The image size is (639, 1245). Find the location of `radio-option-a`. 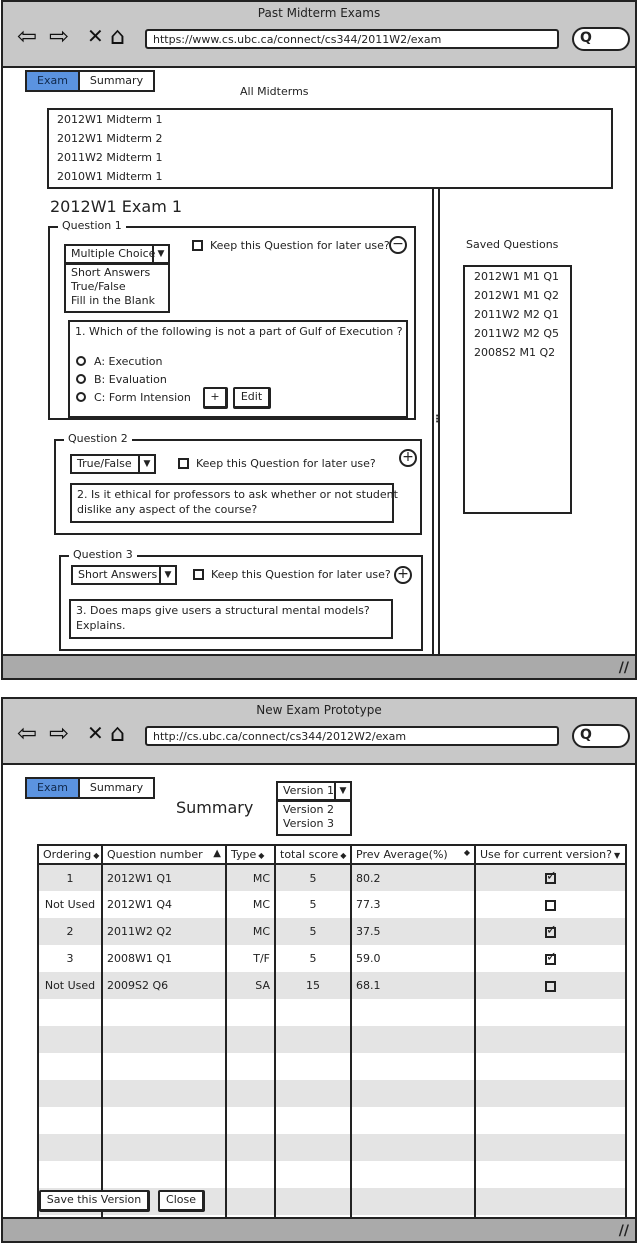

radio-option-a is located at coordinates (81, 361).